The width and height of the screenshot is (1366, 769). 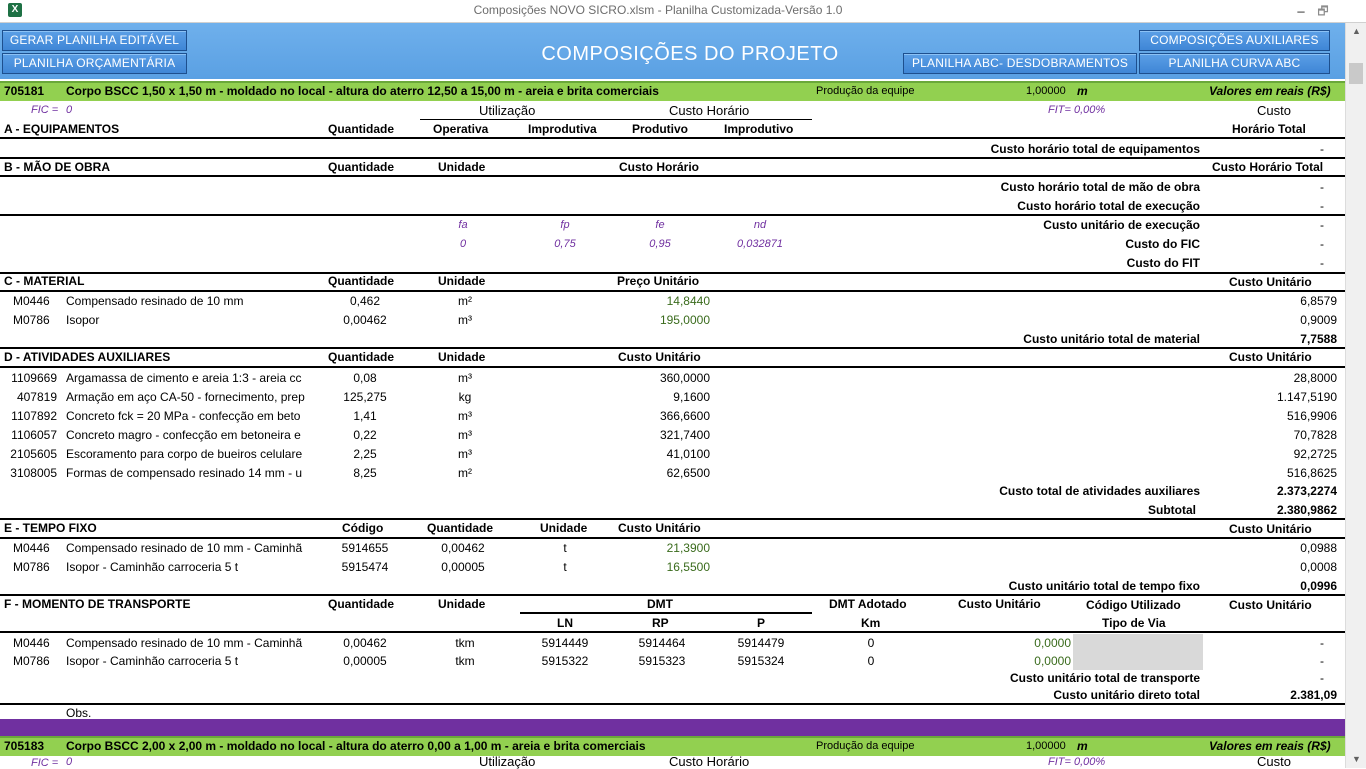 I want to click on item-cost: 0,0988, so click(x=1318, y=548).